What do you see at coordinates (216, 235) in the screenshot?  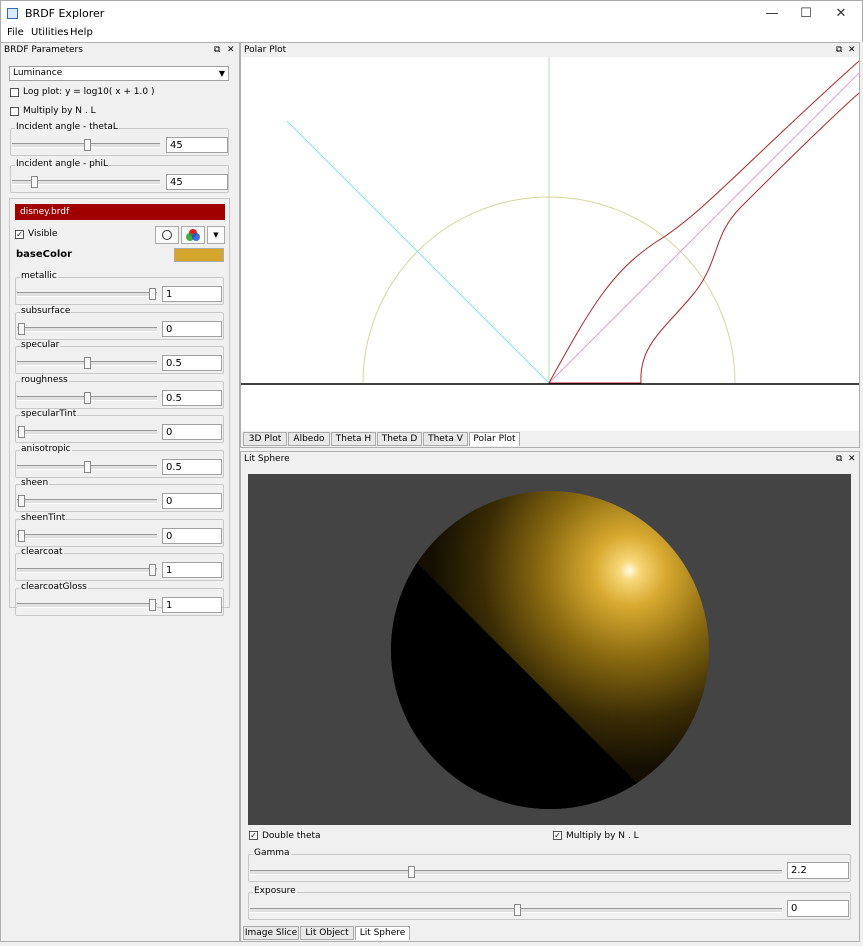 I see `brdf-menu-button: ▼` at bounding box center [216, 235].